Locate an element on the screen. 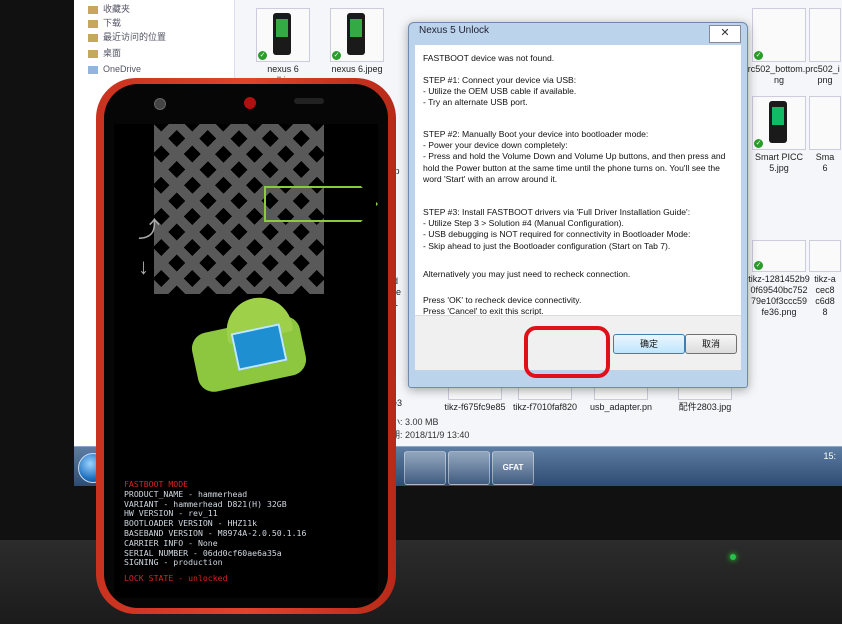 This screenshot has width=842, height=624. file-item: tikz-a cec8 c6d8 8 is located at coordinates (825, 279).